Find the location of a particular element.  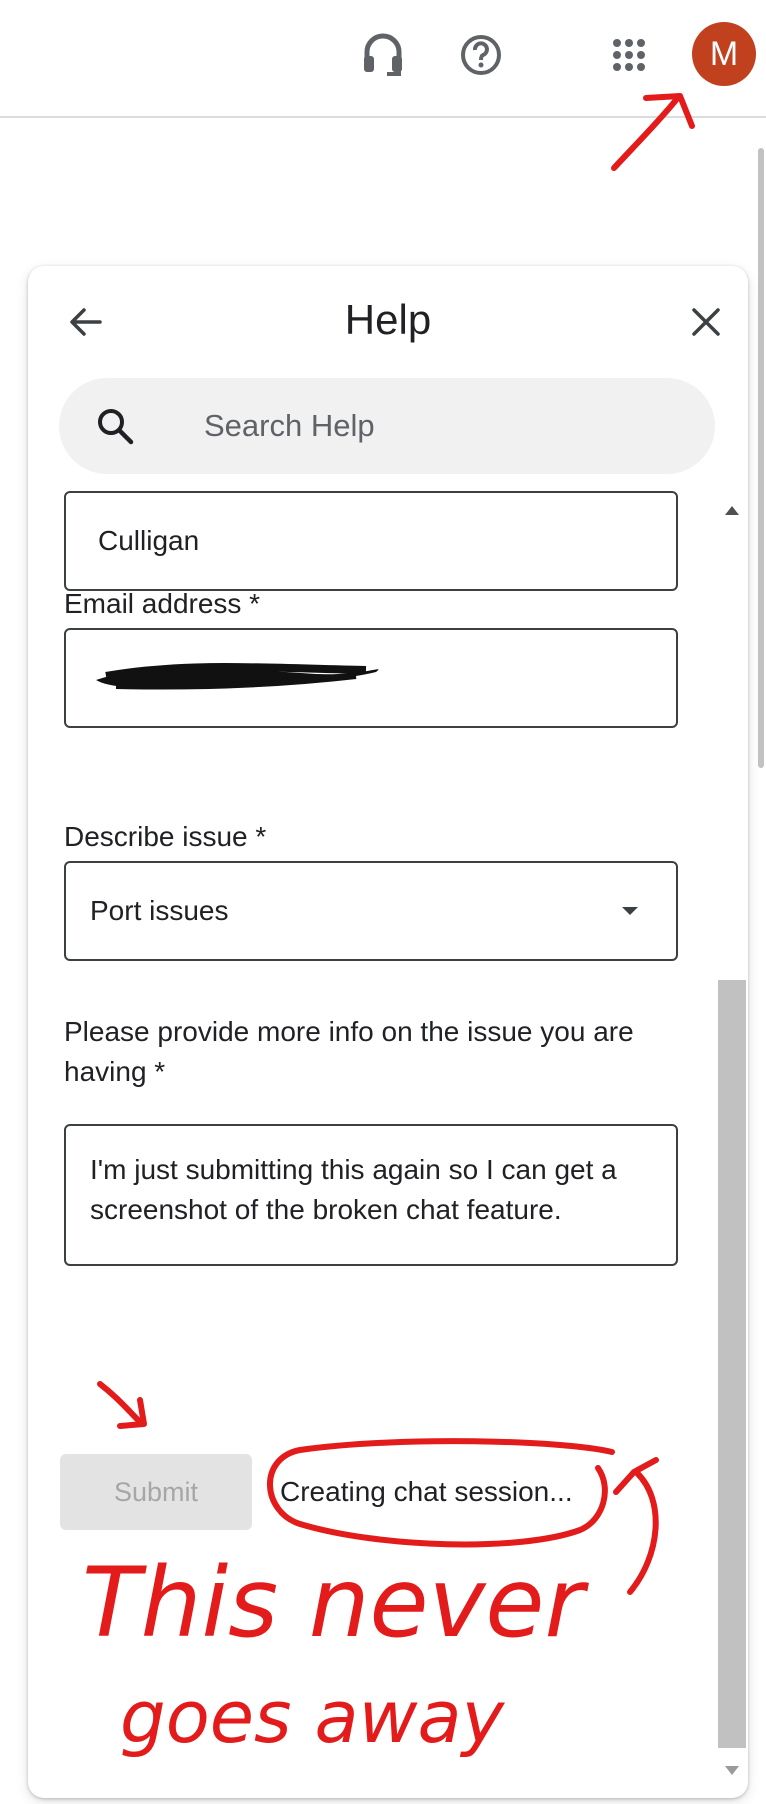

top-app-bar: M is located at coordinates (383, 59).